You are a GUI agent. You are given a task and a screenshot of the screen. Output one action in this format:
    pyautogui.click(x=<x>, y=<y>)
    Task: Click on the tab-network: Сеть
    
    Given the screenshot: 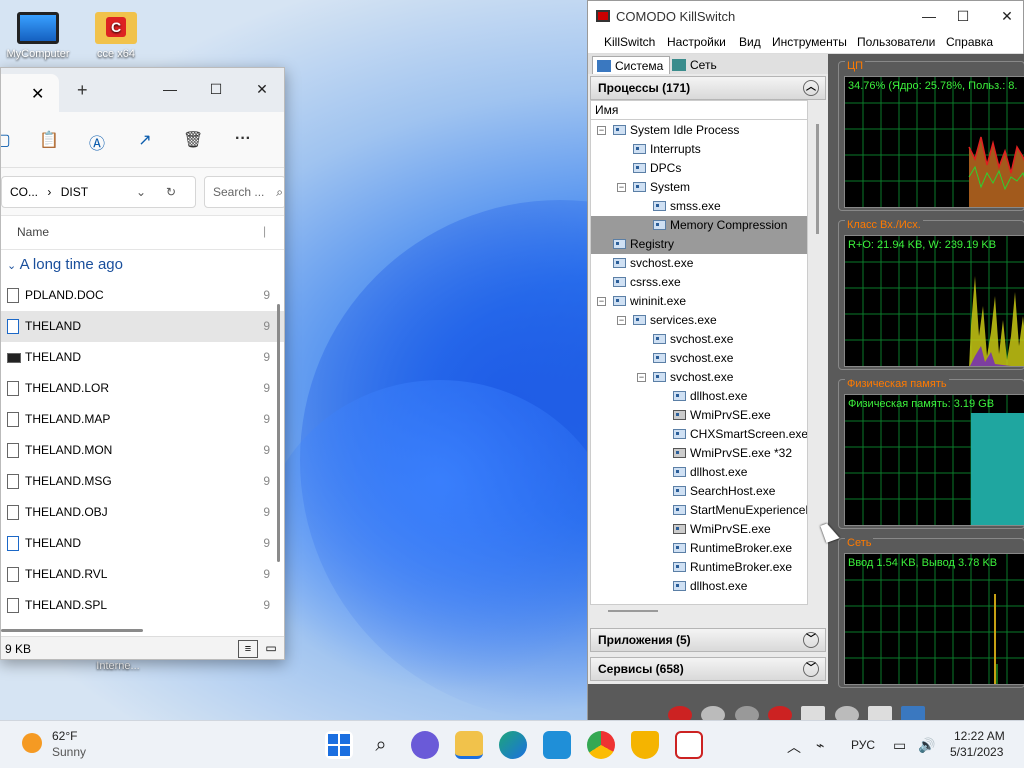 What is the action you would take?
    pyautogui.click(x=695, y=65)
    